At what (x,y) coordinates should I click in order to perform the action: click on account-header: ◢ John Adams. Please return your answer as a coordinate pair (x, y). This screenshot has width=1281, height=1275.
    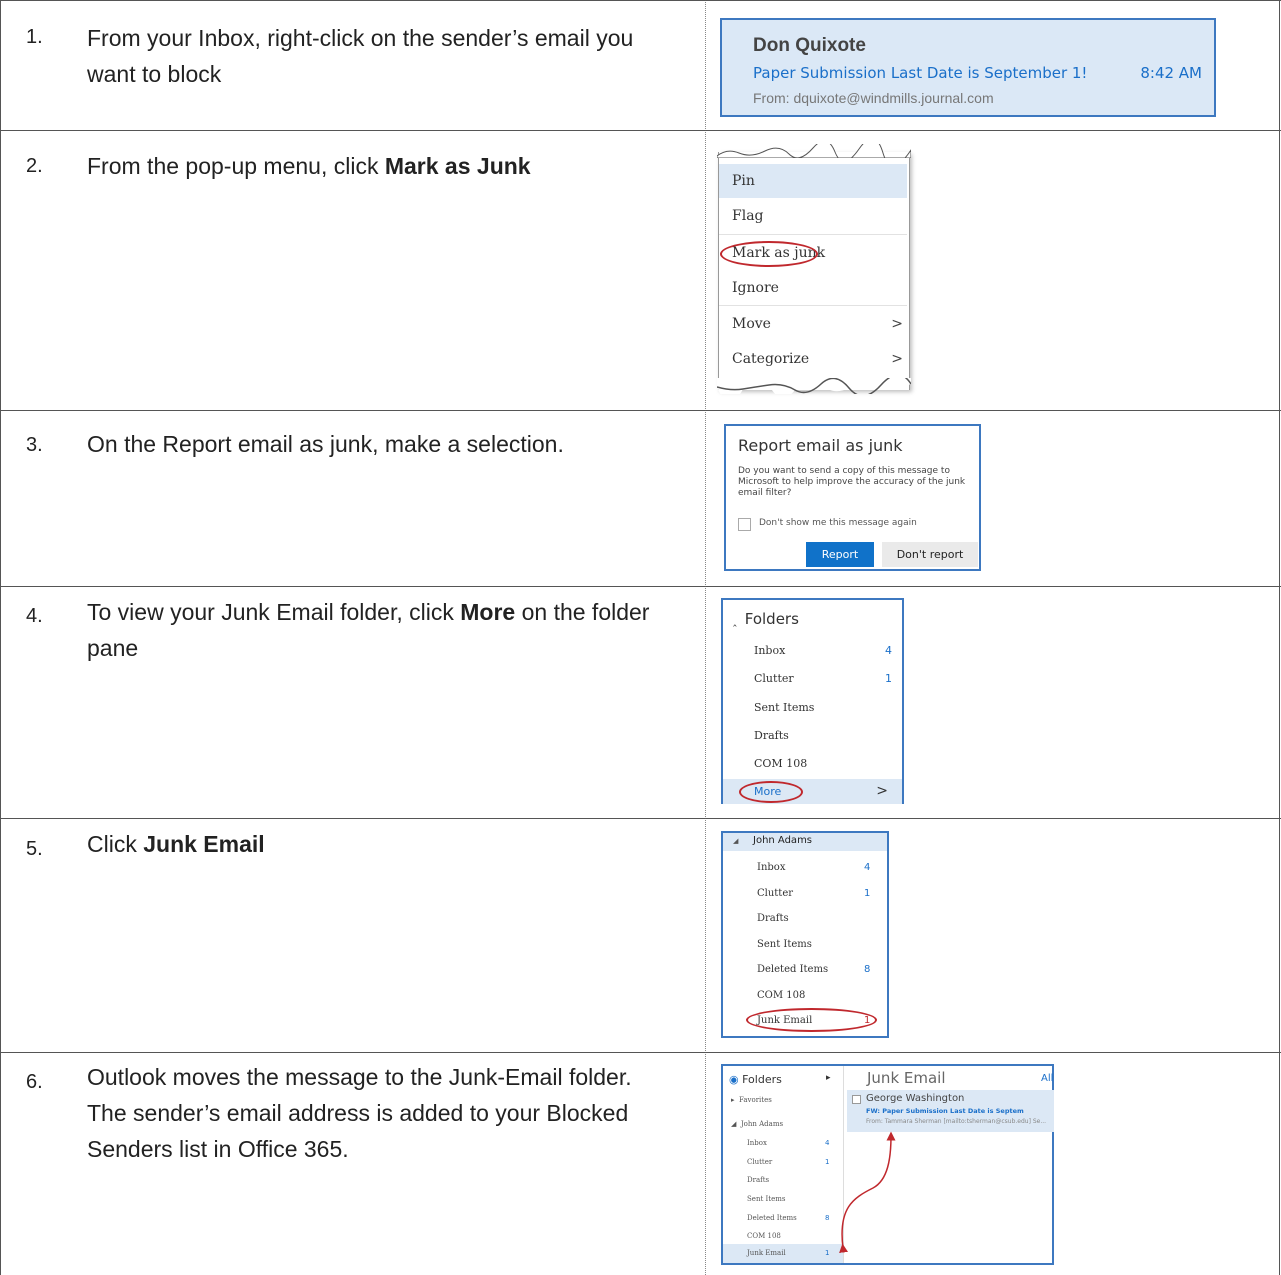
    Looking at the image, I should click on (805, 842).